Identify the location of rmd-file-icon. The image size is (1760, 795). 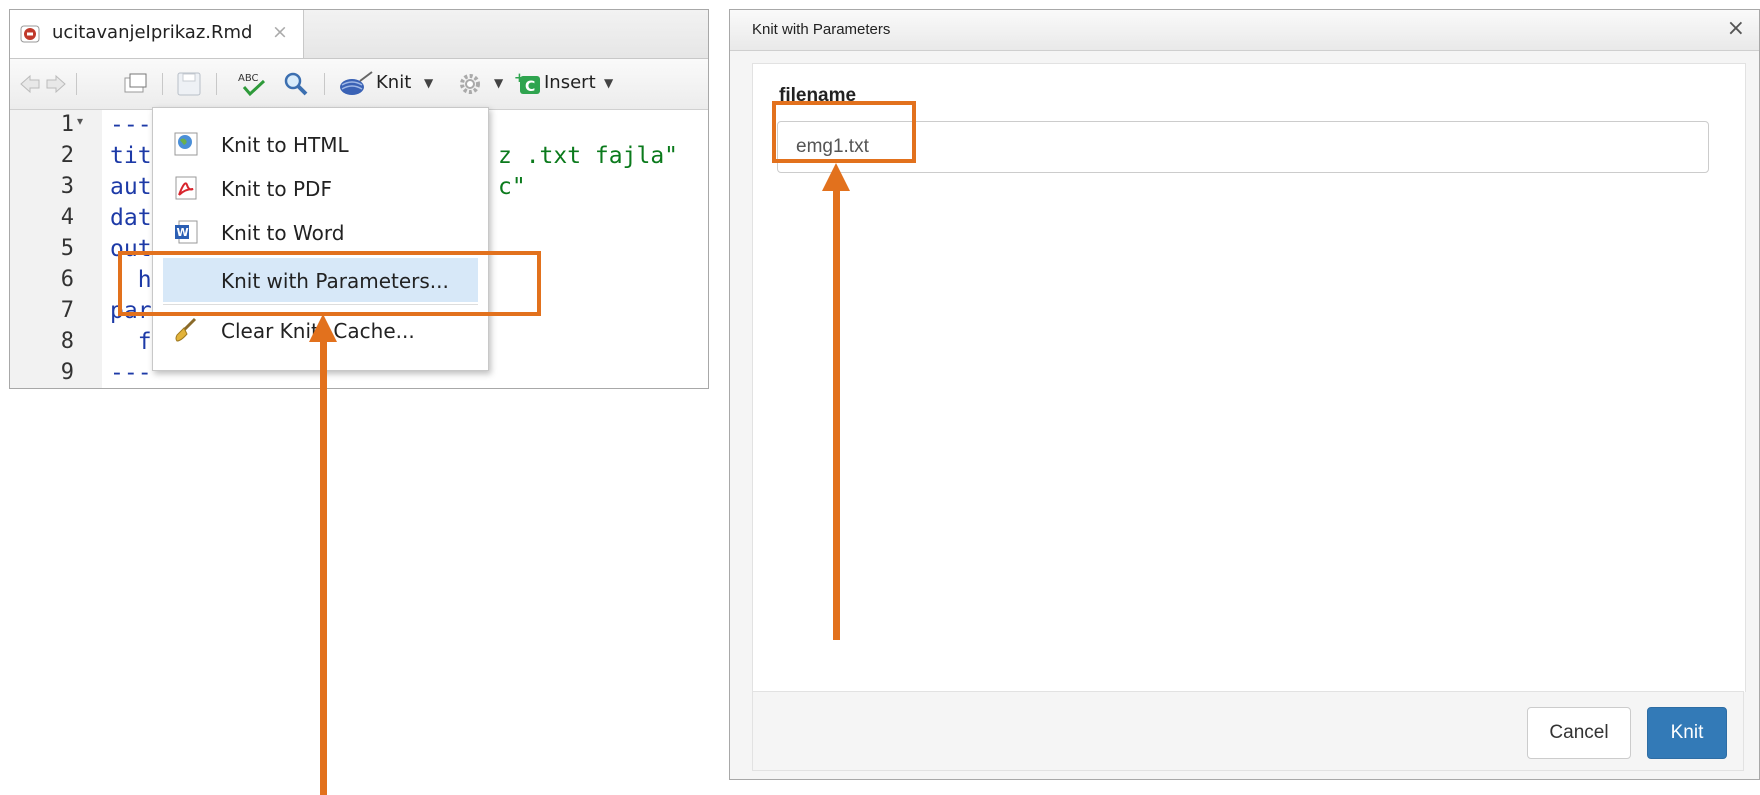
(30, 34).